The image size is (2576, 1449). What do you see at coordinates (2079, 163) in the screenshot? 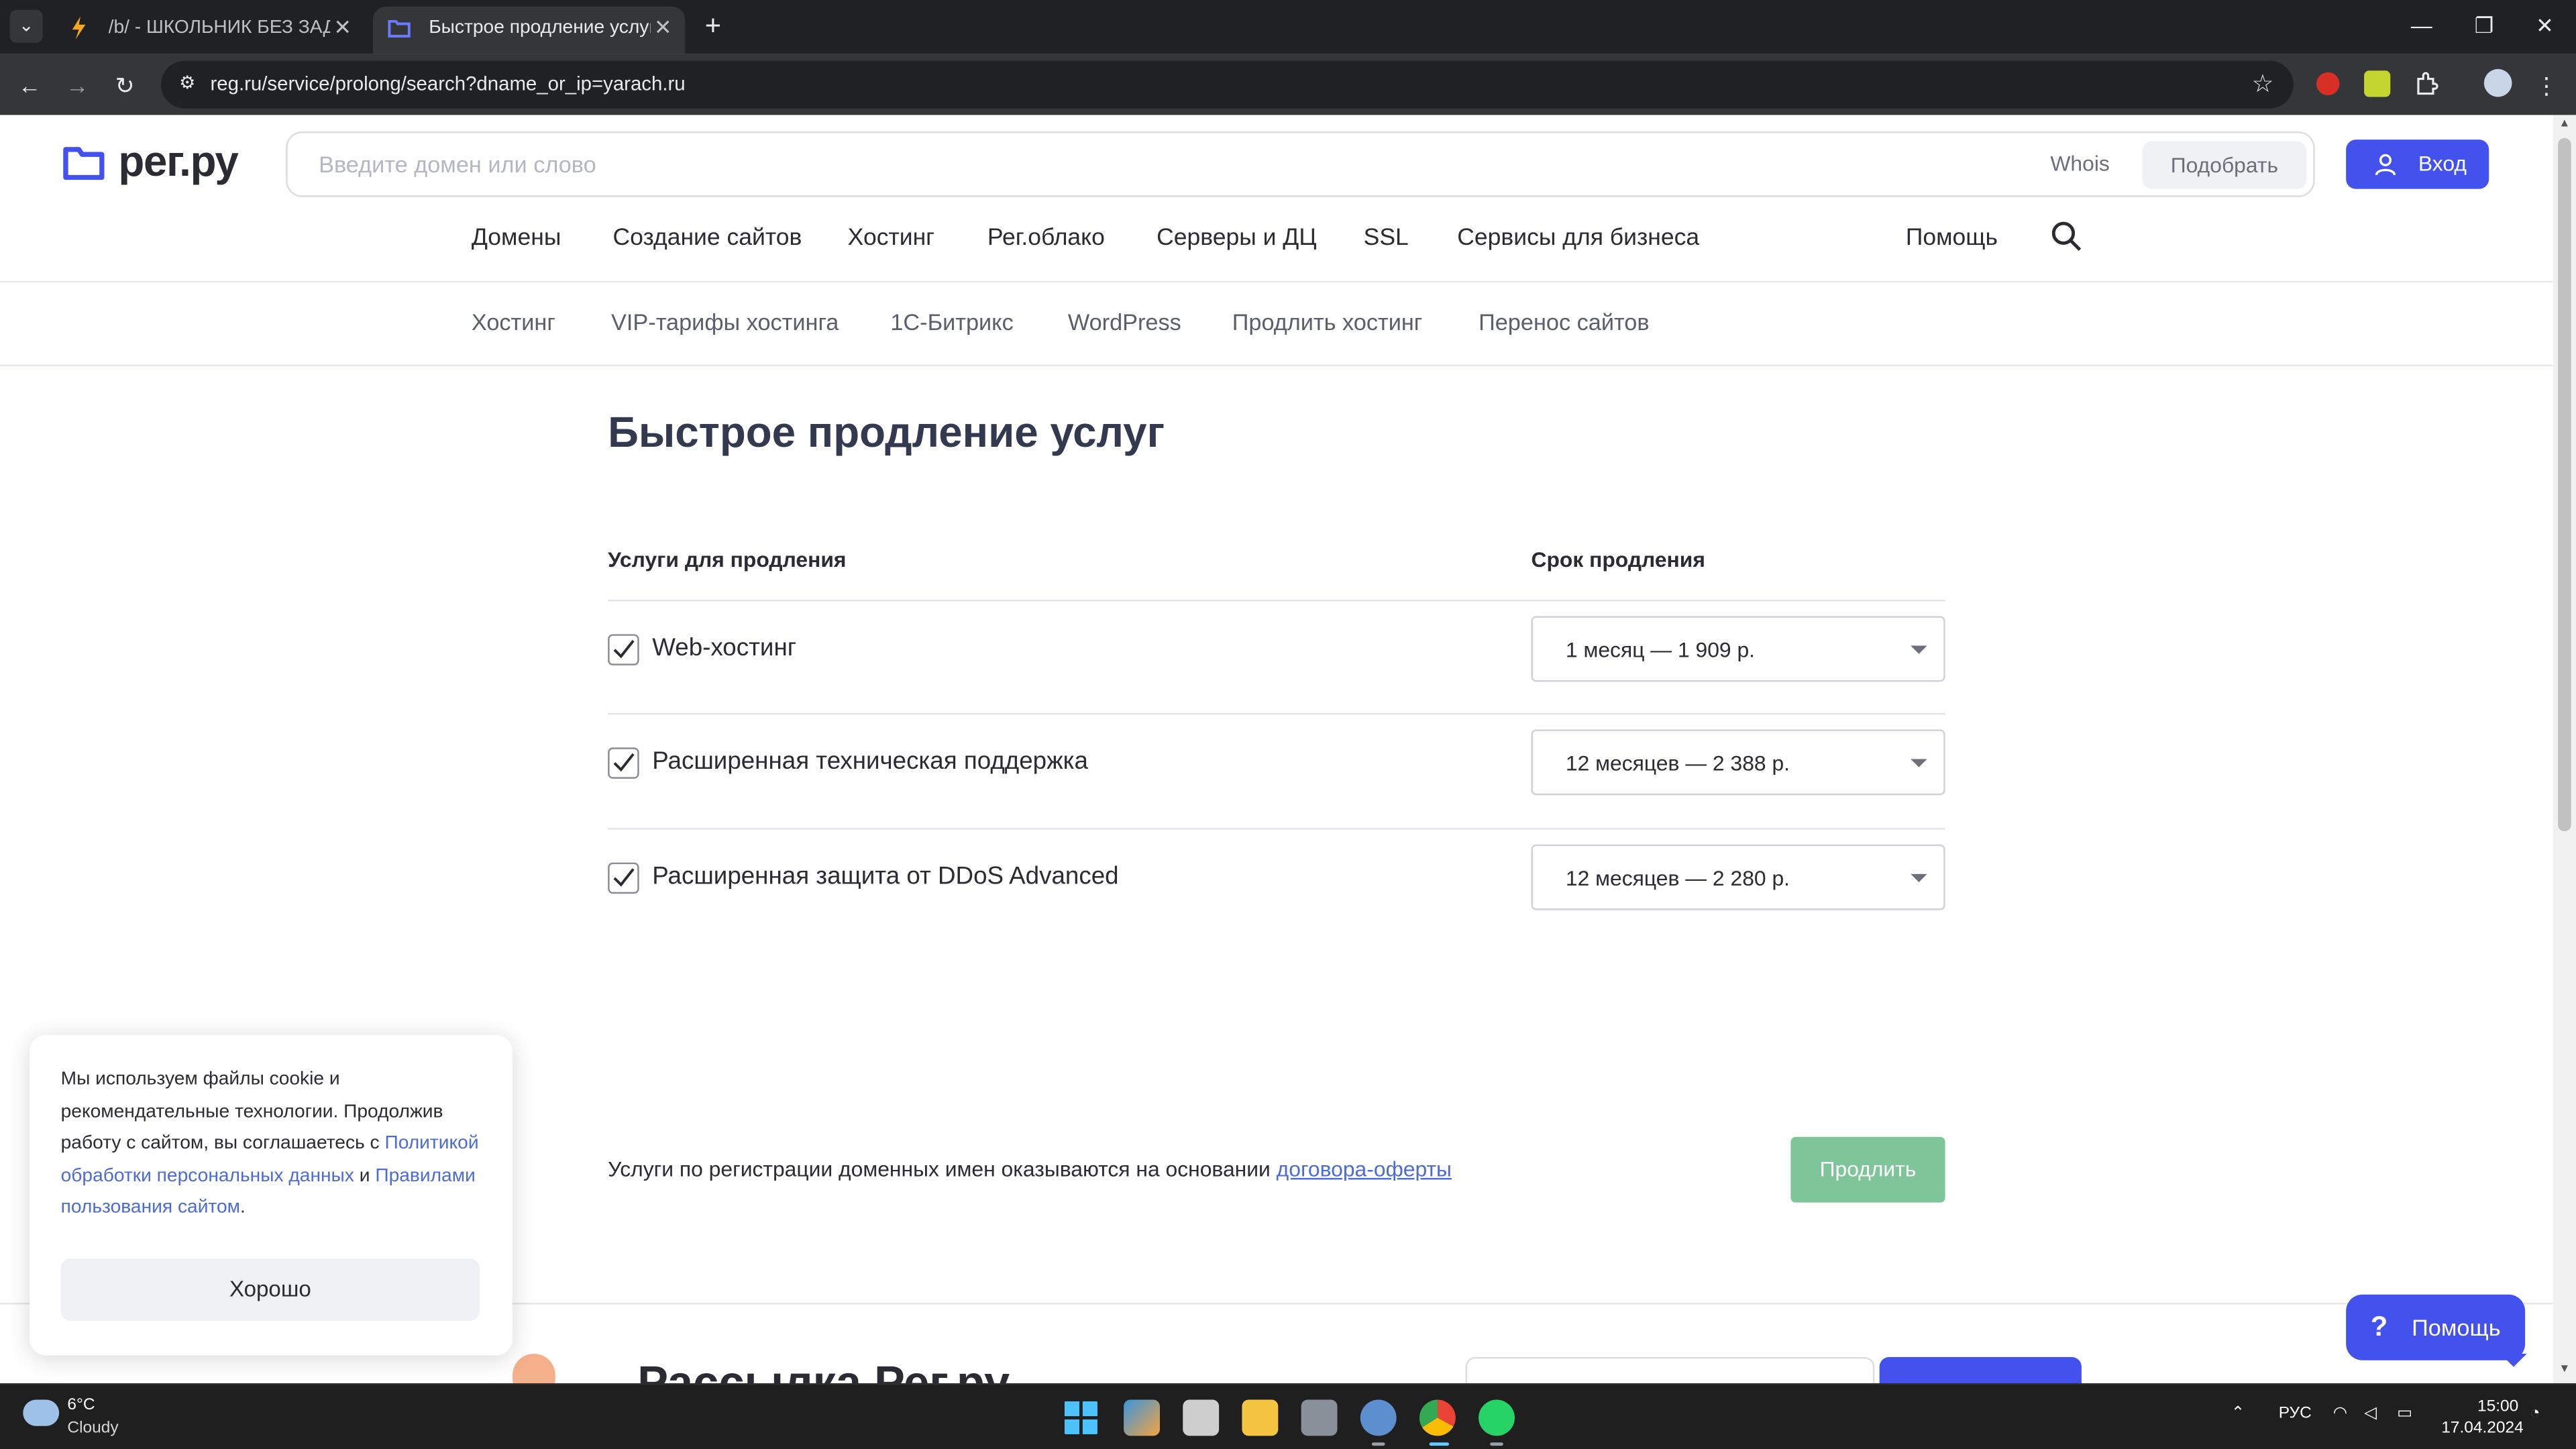
I see `whois-link: Whois` at bounding box center [2079, 163].